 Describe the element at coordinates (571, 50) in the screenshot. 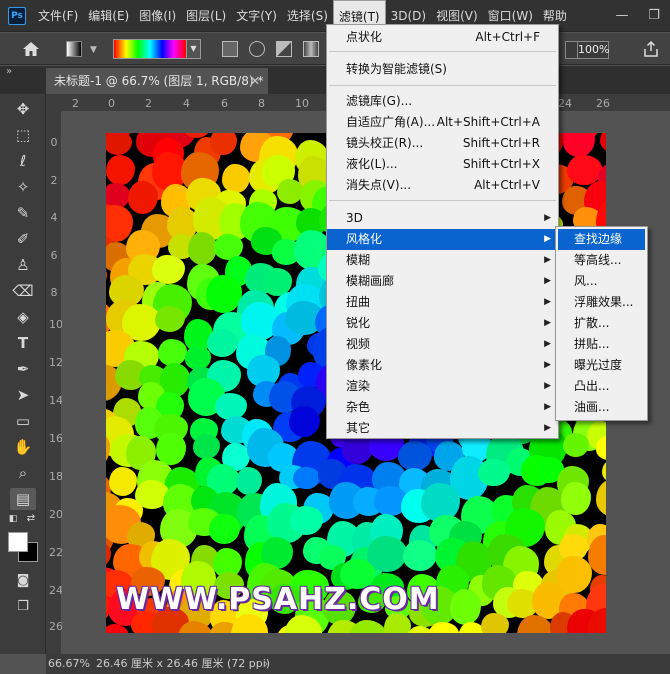

I see `opacity-slider-toggle` at that location.